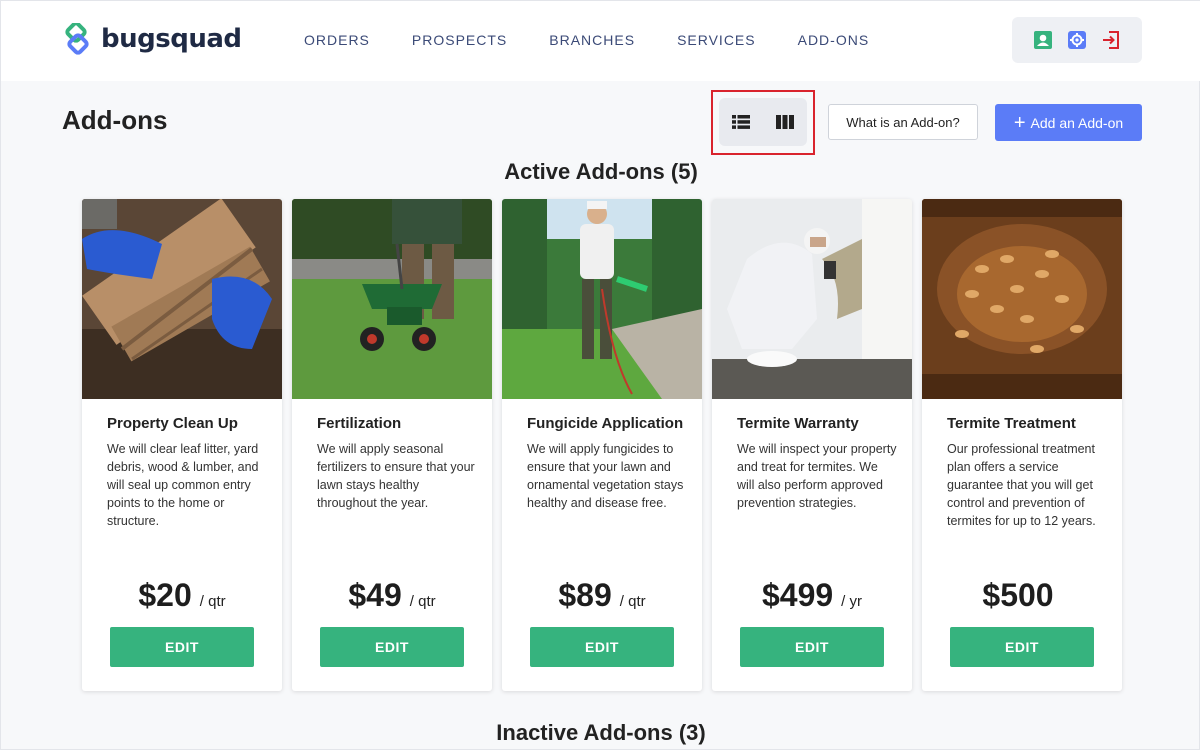  What do you see at coordinates (798, 423) in the screenshot?
I see `addon-name: Termite Warranty` at bounding box center [798, 423].